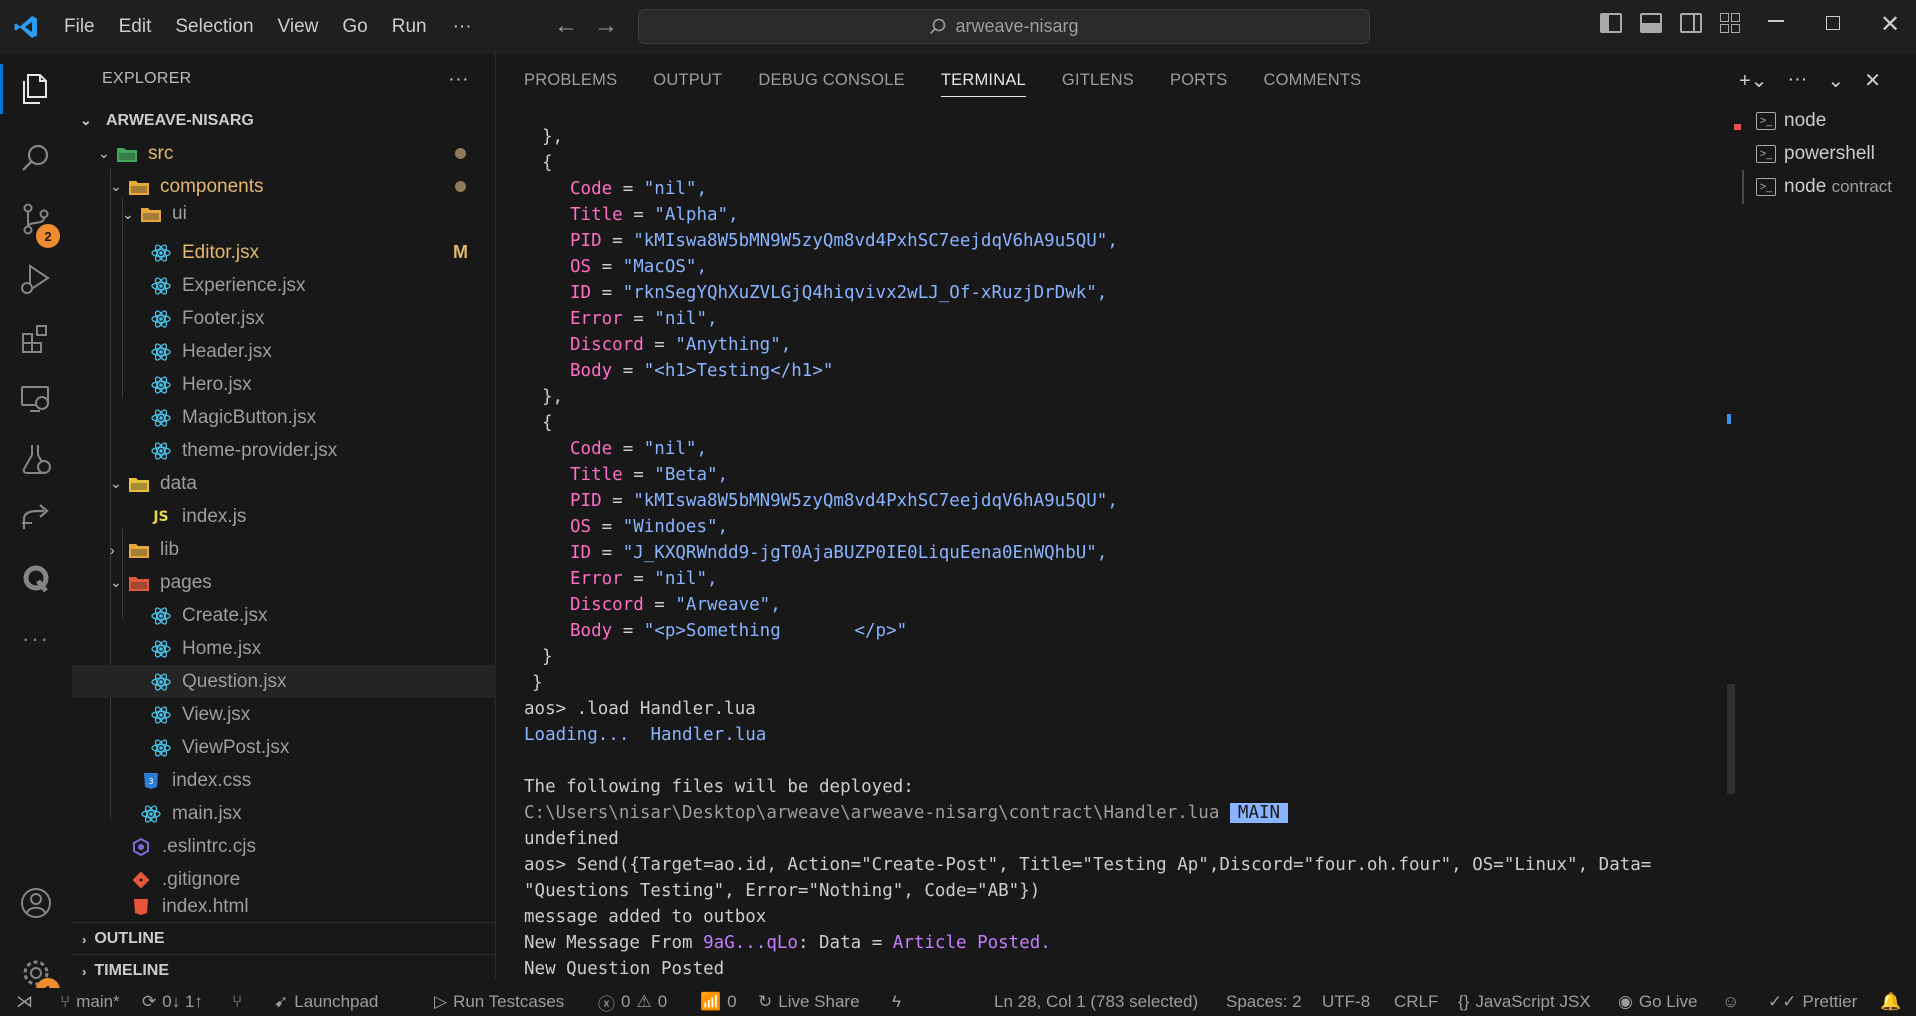 This screenshot has width=1916, height=1016. Describe the element at coordinates (1416, 1002) in the screenshot. I see `eol-status: CRLF` at that location.